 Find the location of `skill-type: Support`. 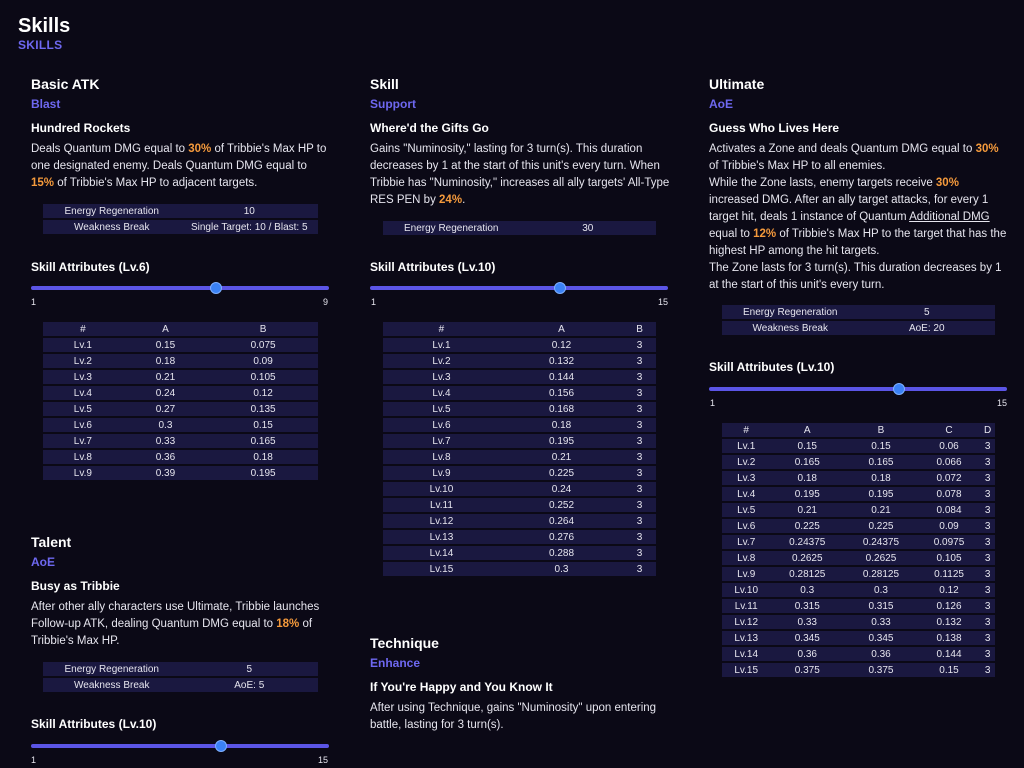

skill-type: Support is located at coordinates (393, 104).